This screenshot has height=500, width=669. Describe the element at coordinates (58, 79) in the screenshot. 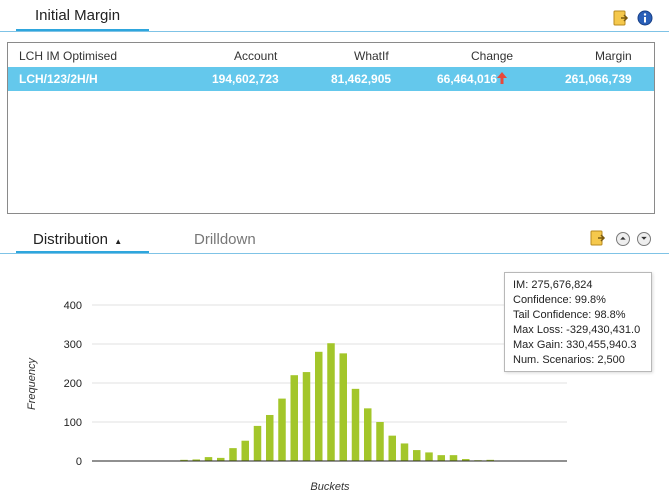

I see `cell-name: LCH/123/2H/H` at that location.